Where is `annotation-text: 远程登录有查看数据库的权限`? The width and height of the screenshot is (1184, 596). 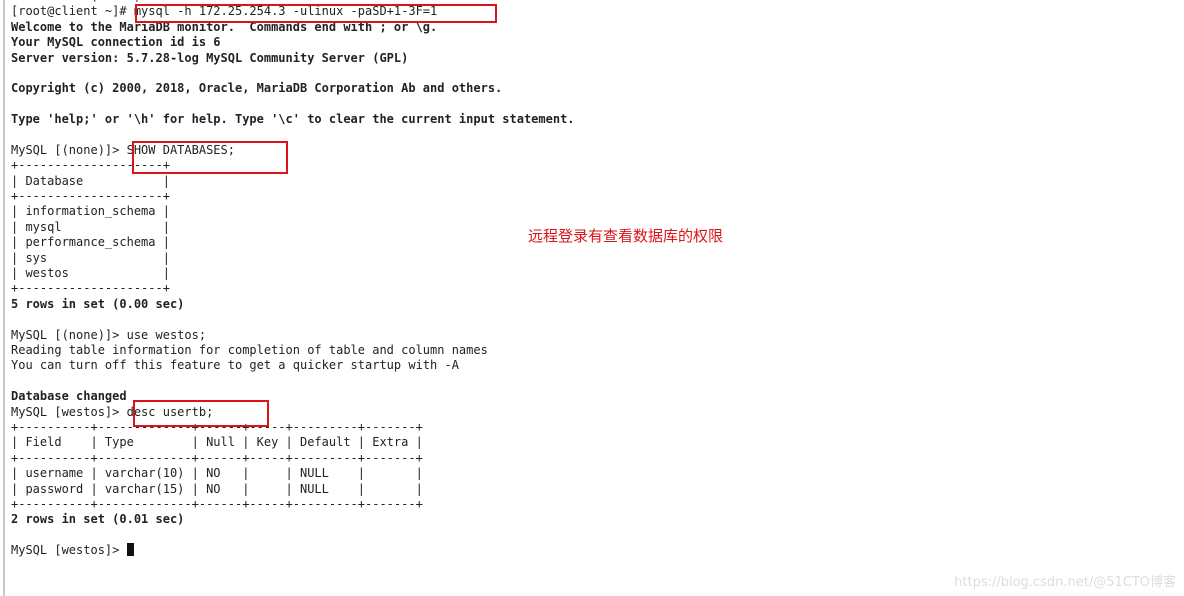
annotation-text: 远程登录有查看数据库的权限 is located at coordinates (626, 236).